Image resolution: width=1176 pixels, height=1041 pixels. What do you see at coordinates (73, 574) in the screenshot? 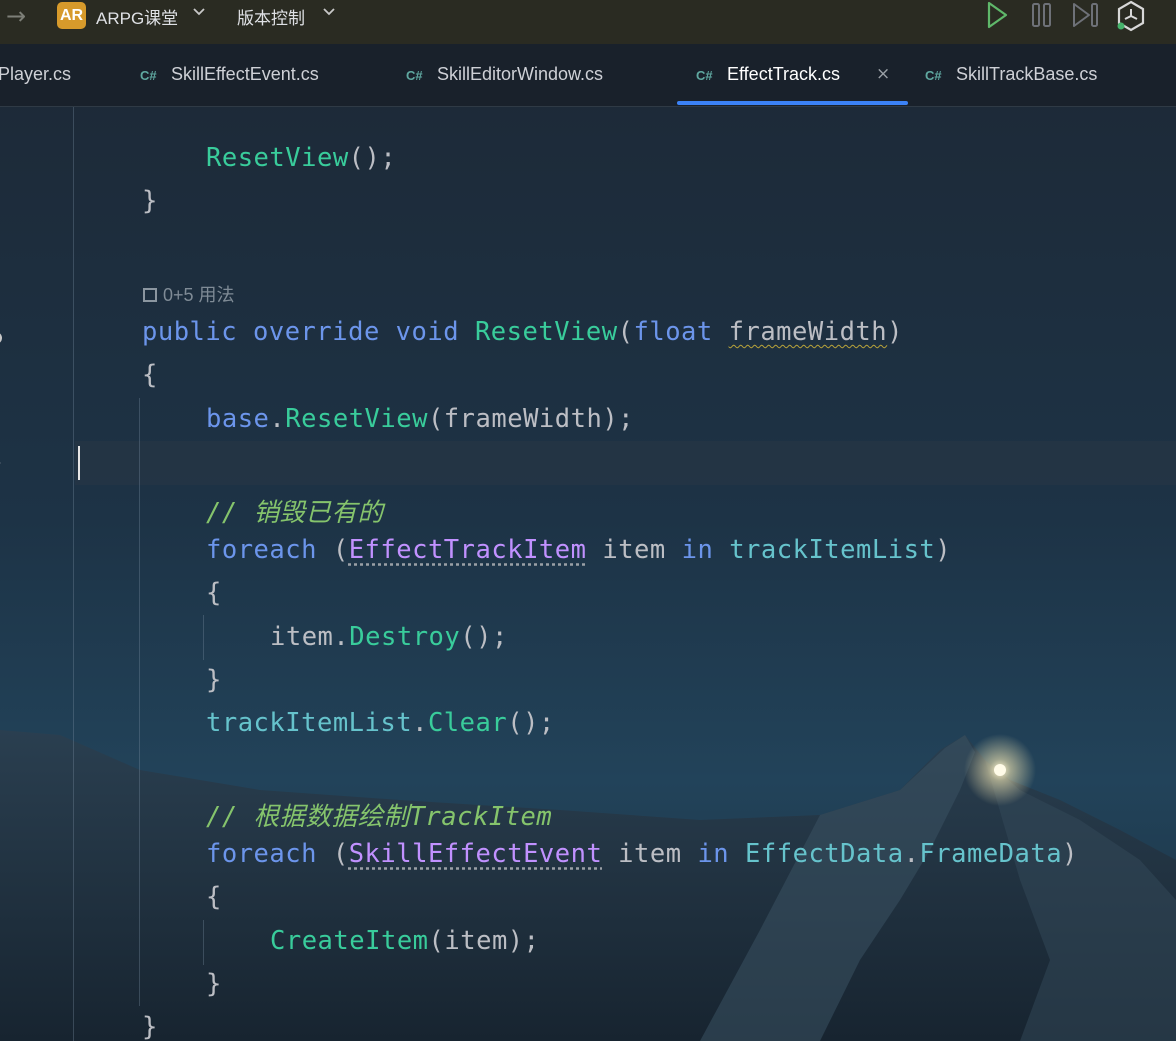
I see `gutter-divider` at bounding box center [73, 574].